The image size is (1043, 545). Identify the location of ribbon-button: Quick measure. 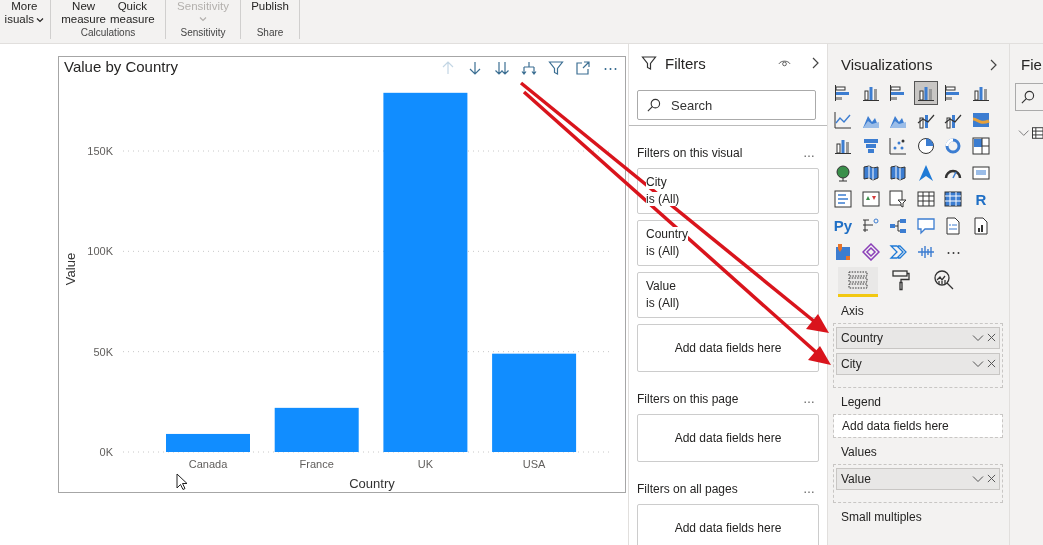
(132, 13).